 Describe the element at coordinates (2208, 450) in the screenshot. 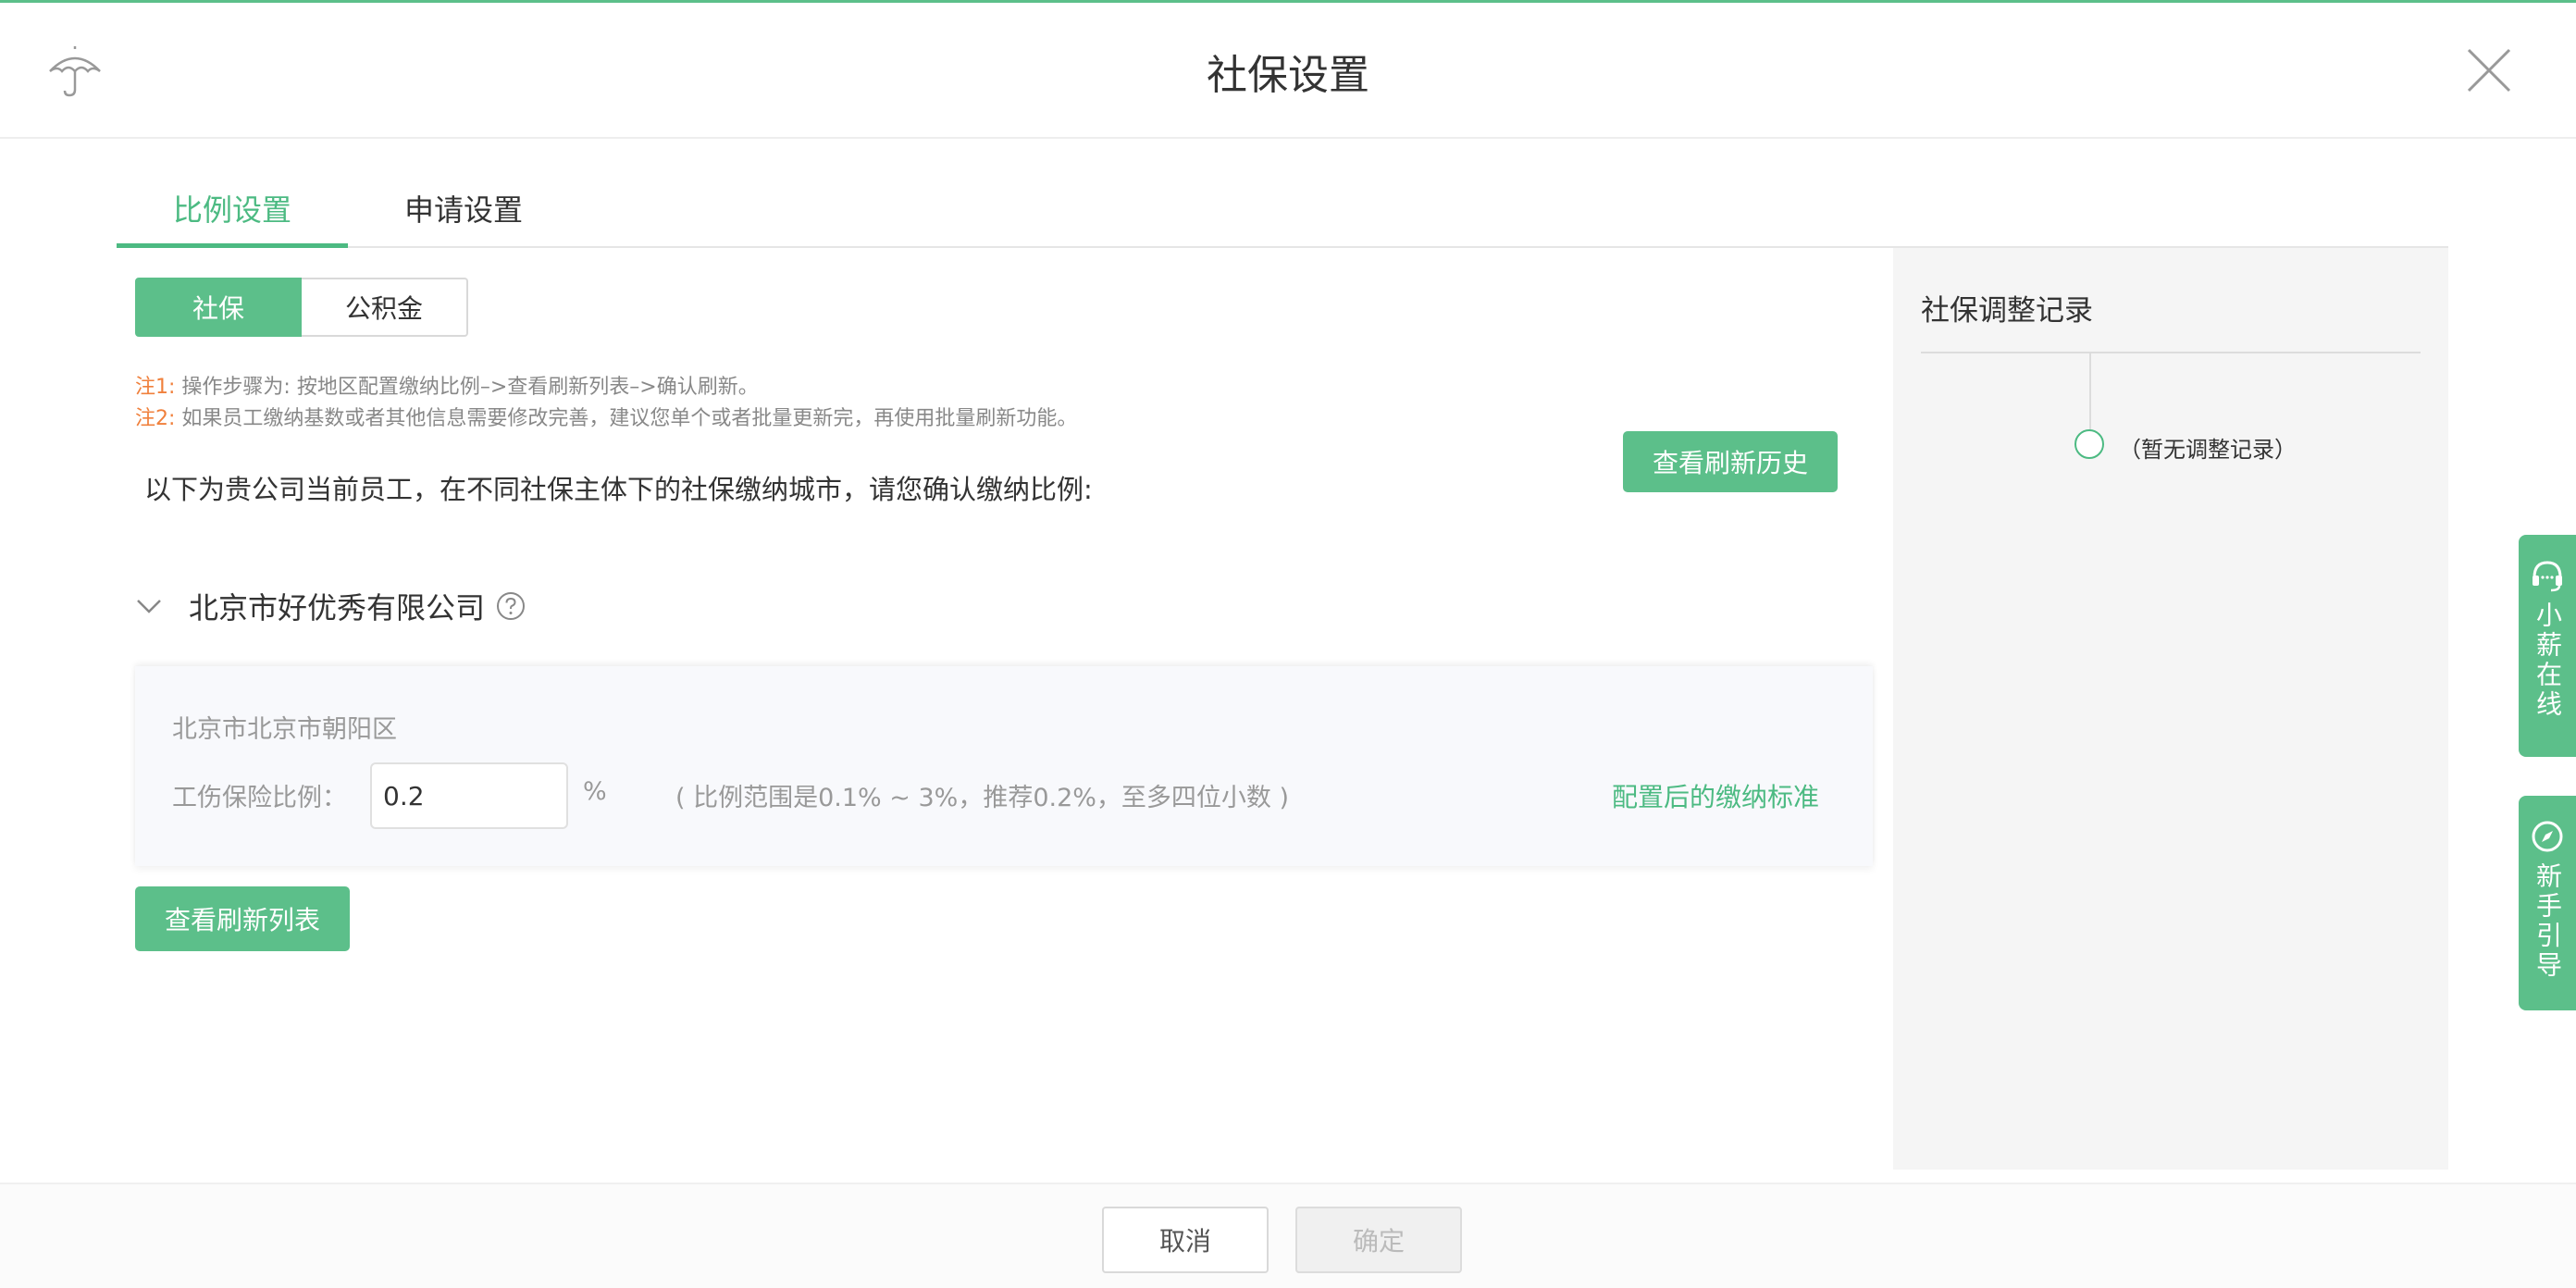

I see `empty-record-text: （暂无调整记录）` at that location.